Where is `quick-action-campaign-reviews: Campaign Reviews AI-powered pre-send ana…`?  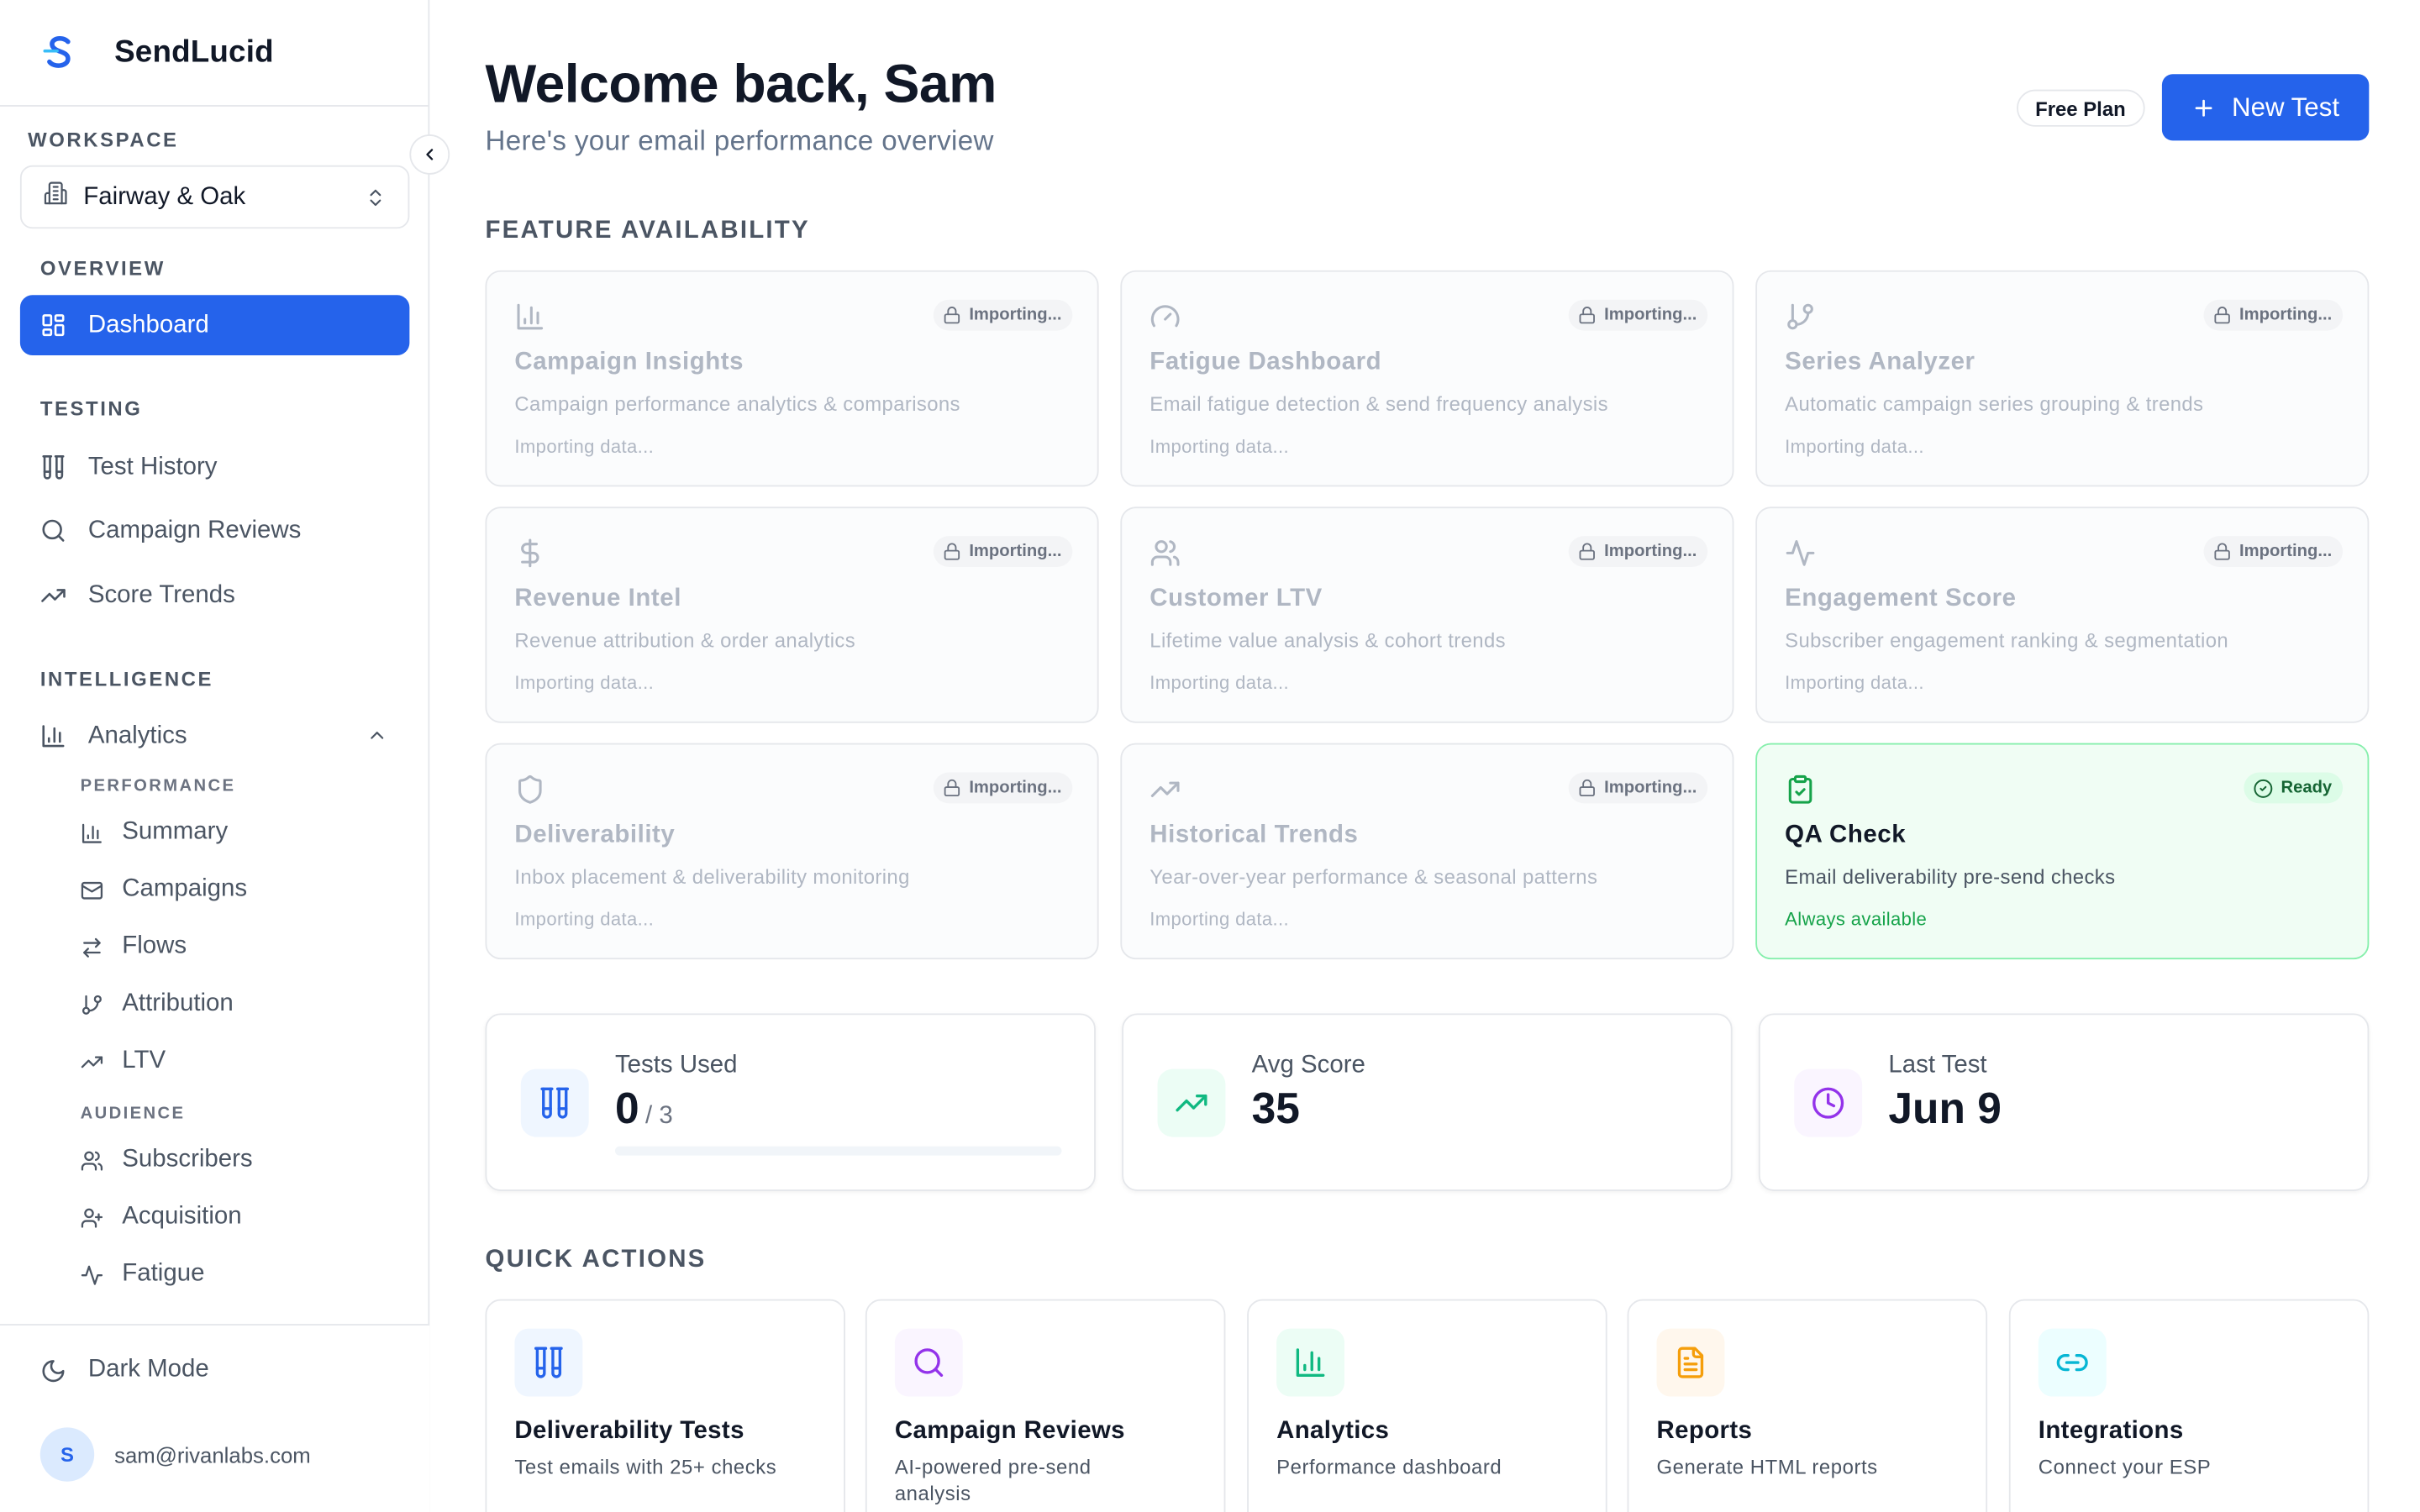
quick-action-campaign-reviews: Campaign Reviews AI-powered pre-send ana… is located at coordinates (1045, 1405).